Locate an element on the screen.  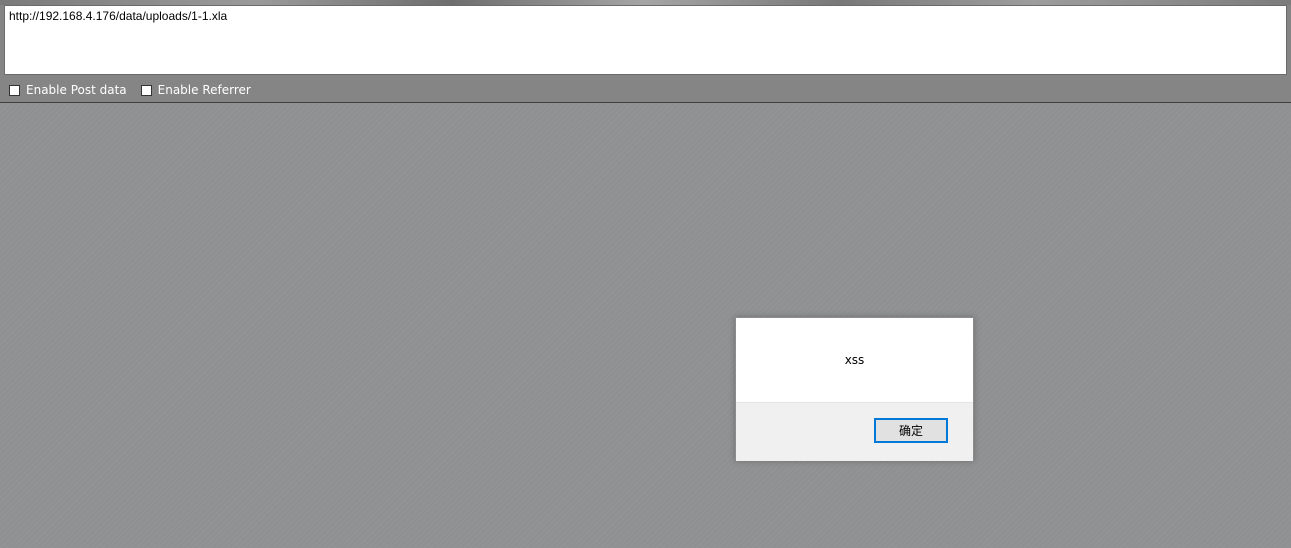
alert-message: xss is located at coordinates (854, 360).